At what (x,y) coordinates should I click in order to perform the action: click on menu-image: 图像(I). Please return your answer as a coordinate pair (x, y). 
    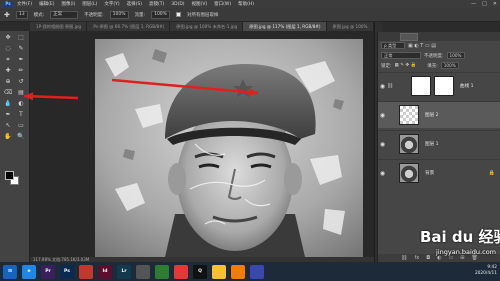
    Looking at the image, I should click on (68, 4).